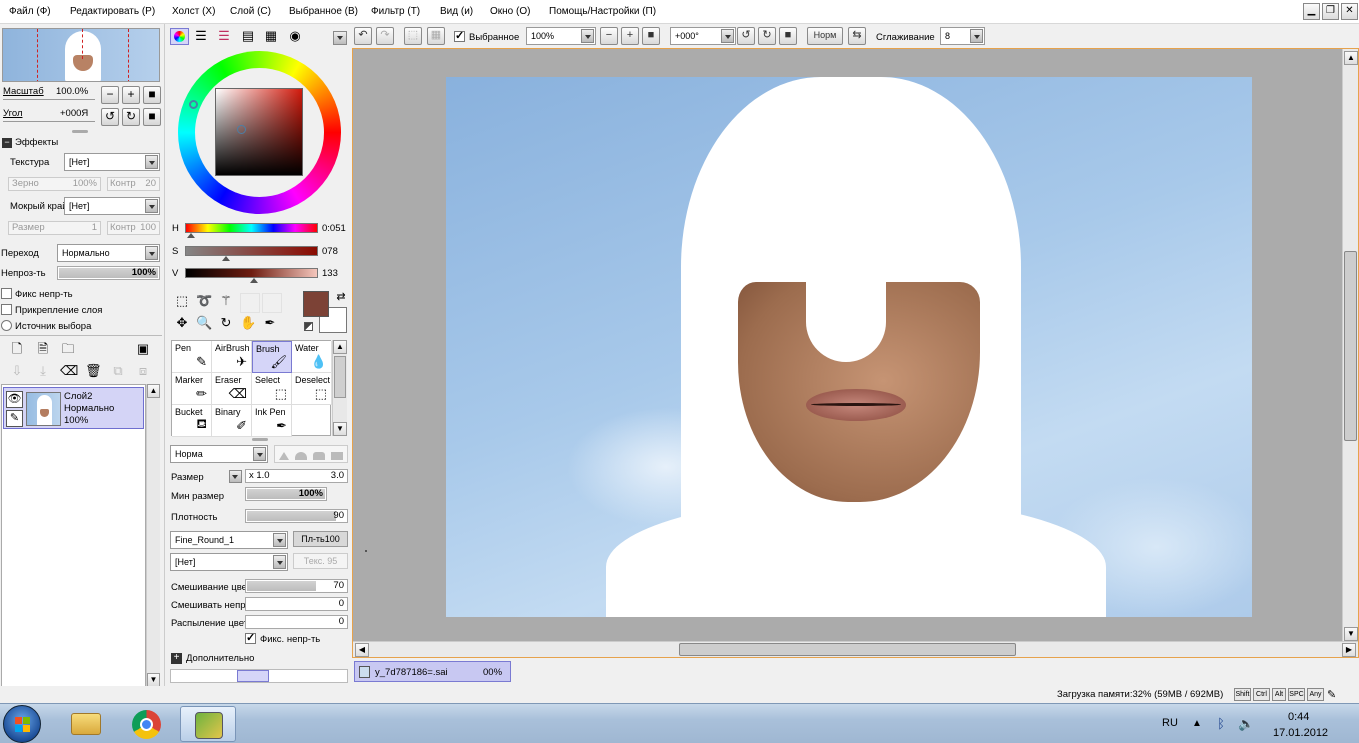 This screenshot has height=743, width=1359. What do you see at coordinates (193, 11) in the screenshot?
I see `menu-canvas: Холст (Х)` at bounding box center [193, 11].